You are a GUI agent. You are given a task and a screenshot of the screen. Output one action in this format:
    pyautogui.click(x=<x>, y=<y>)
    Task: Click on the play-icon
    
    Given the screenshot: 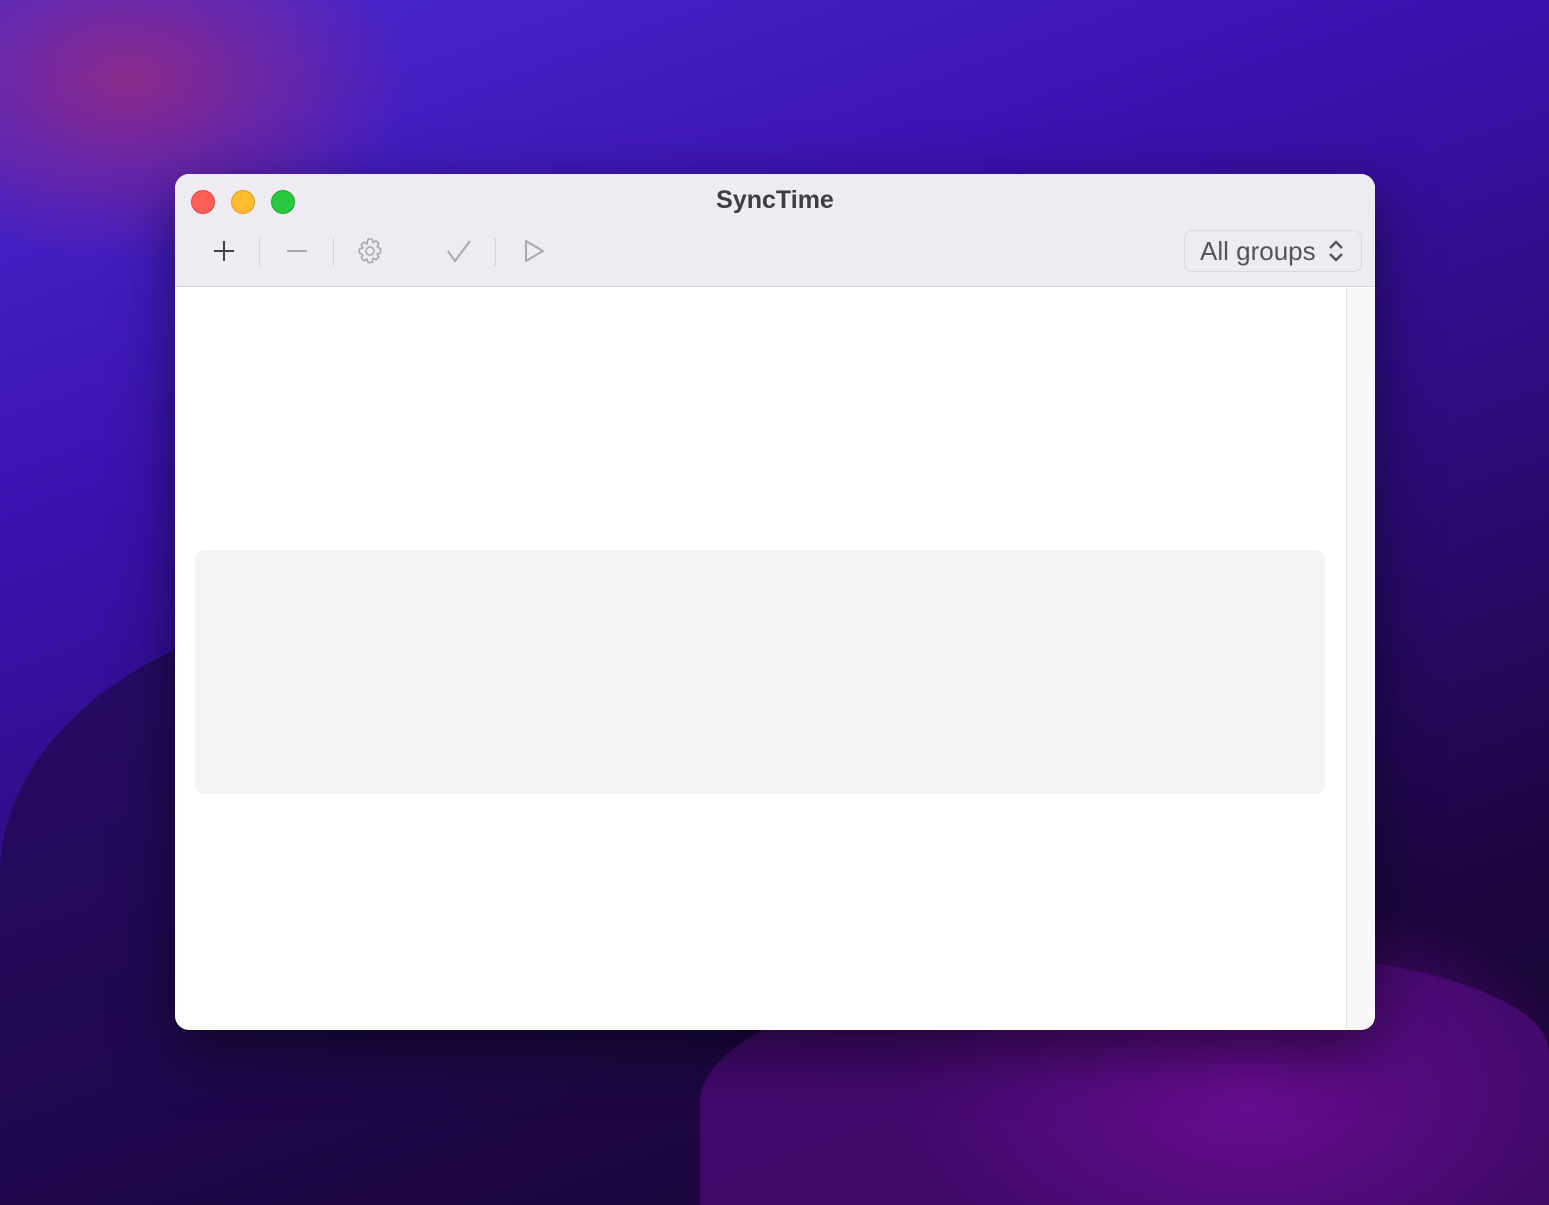 What is the action you would take?
    pyautogui.click(x=534, y=251)
    